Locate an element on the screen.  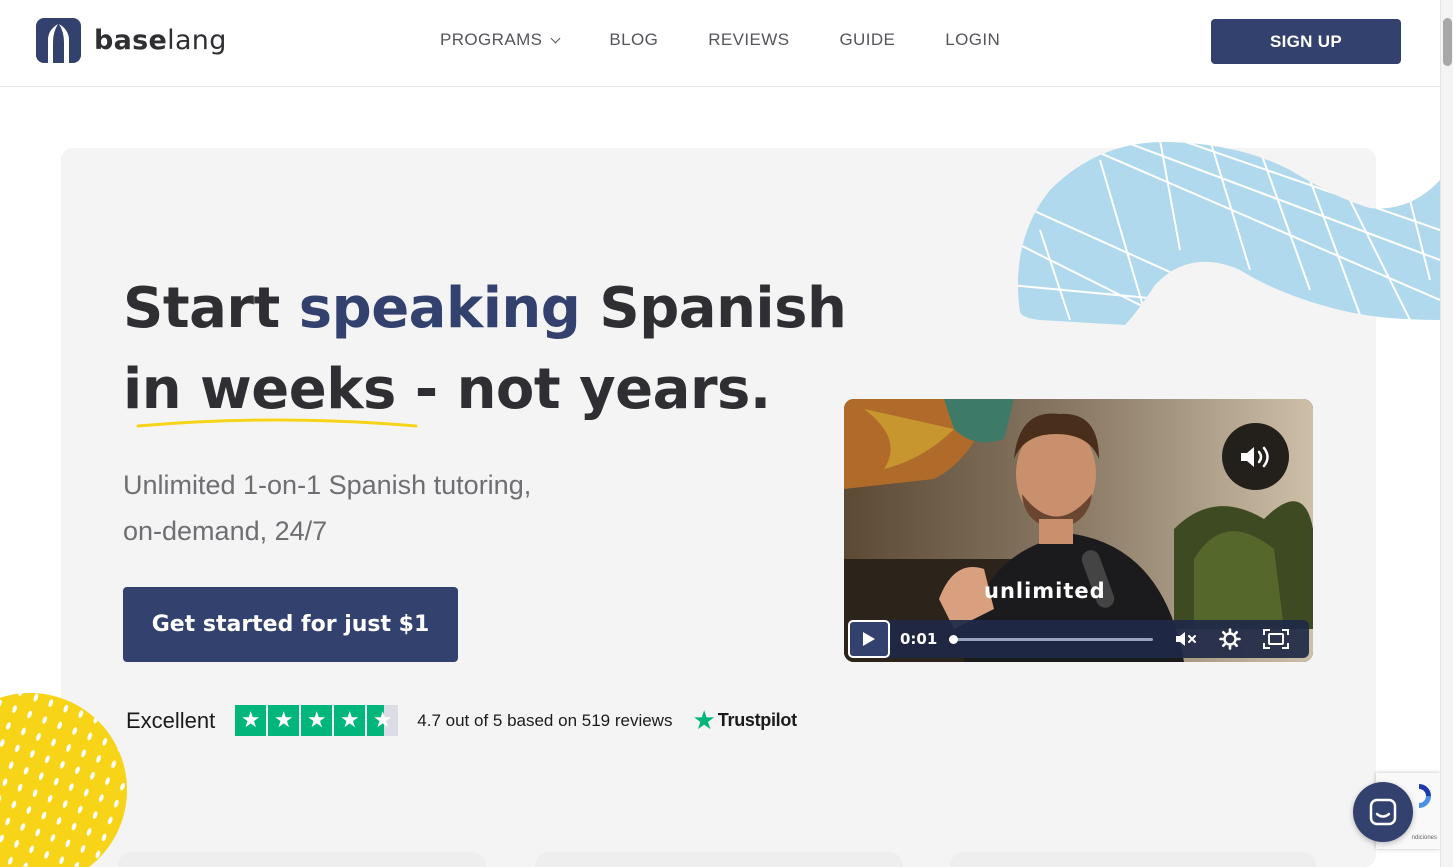
nav-reviews-label: REVIEWS is located at coordinates (749, 39).